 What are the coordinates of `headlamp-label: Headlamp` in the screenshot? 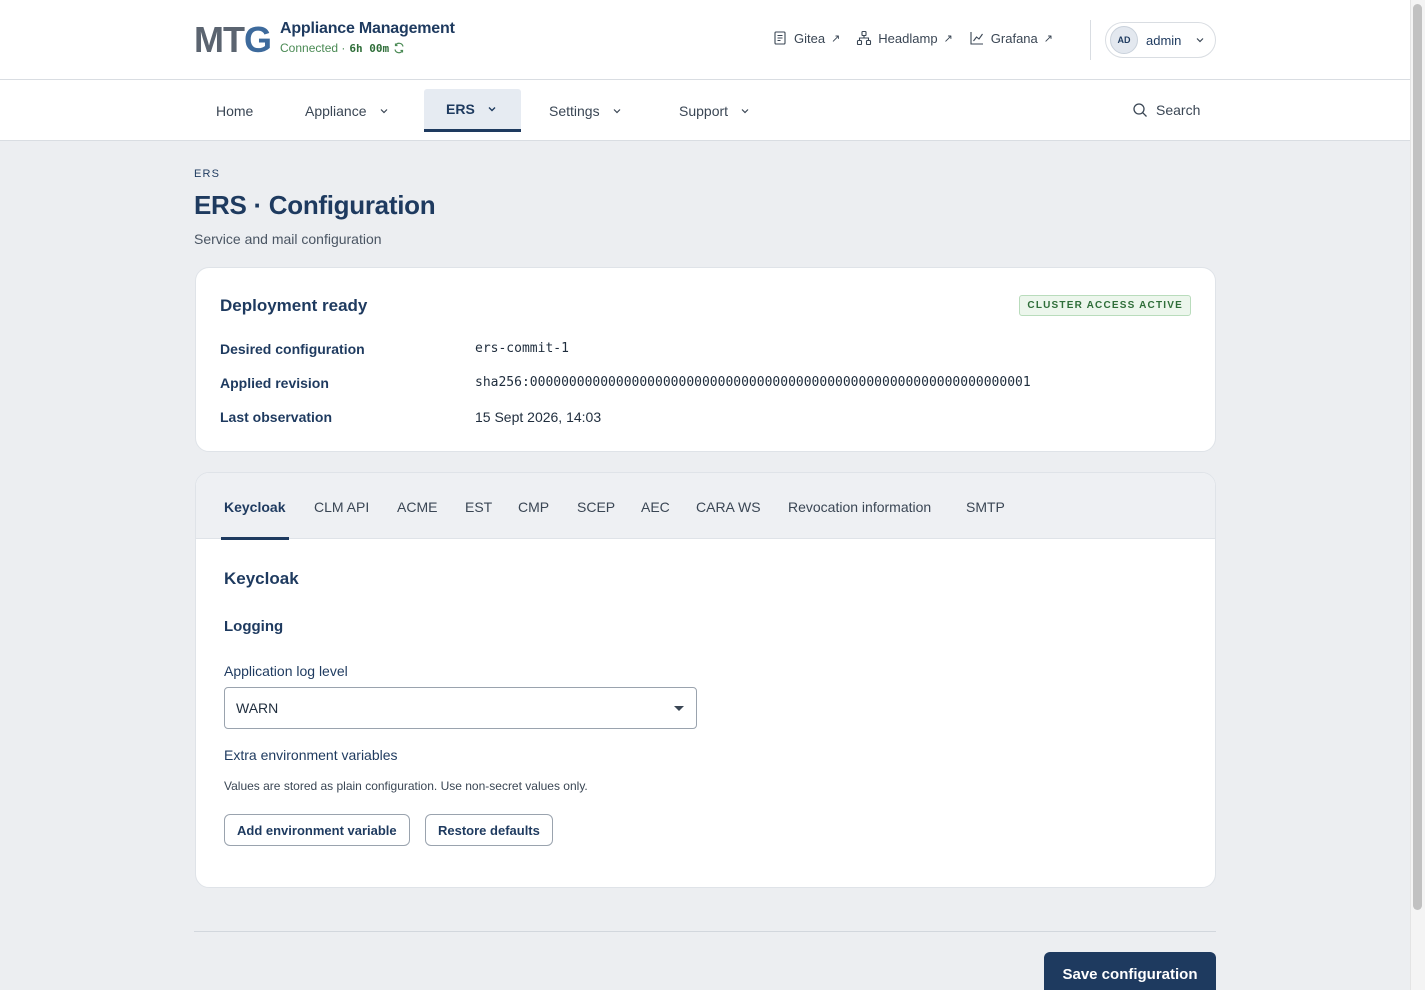 It's located at (908, 38).